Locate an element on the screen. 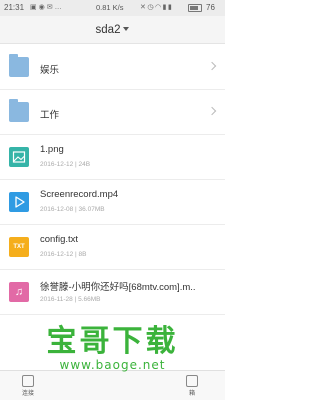 This screenshot has width=320, height=400. page-title: sda2 is located at coordinates (108, 30).